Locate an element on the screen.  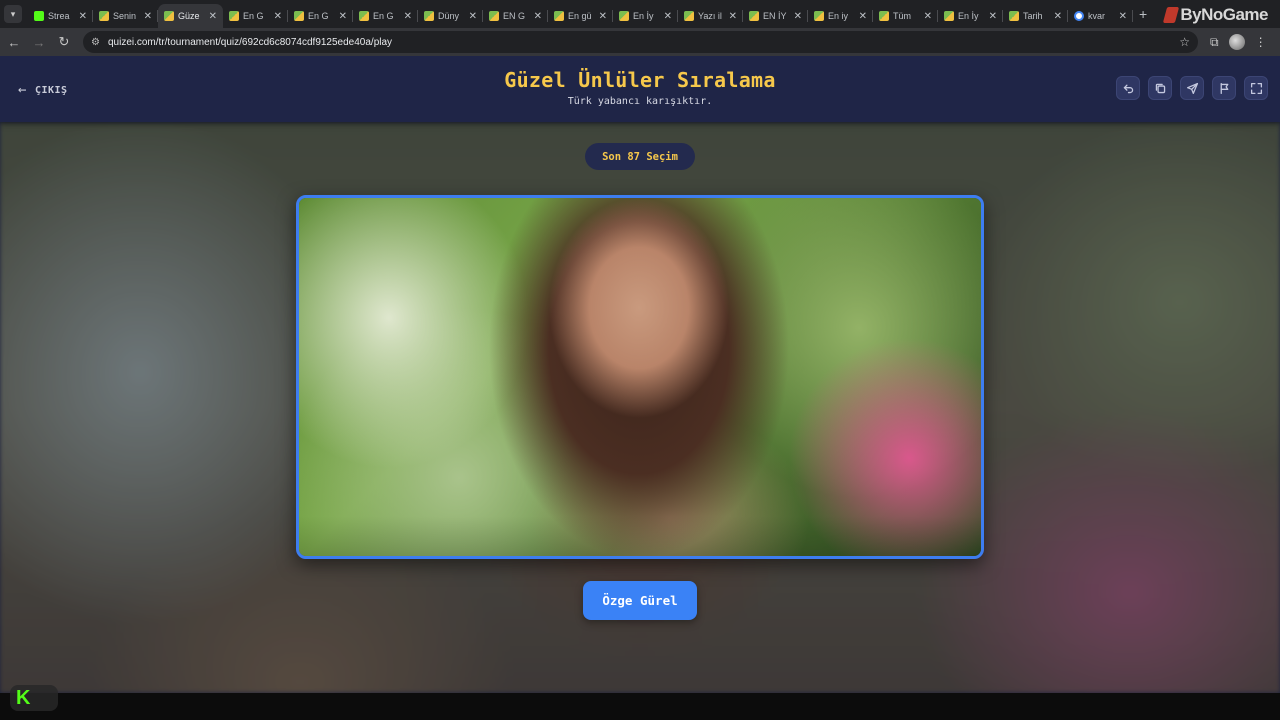
browser-tab-label: En iy is located at coordinates (838, 16).